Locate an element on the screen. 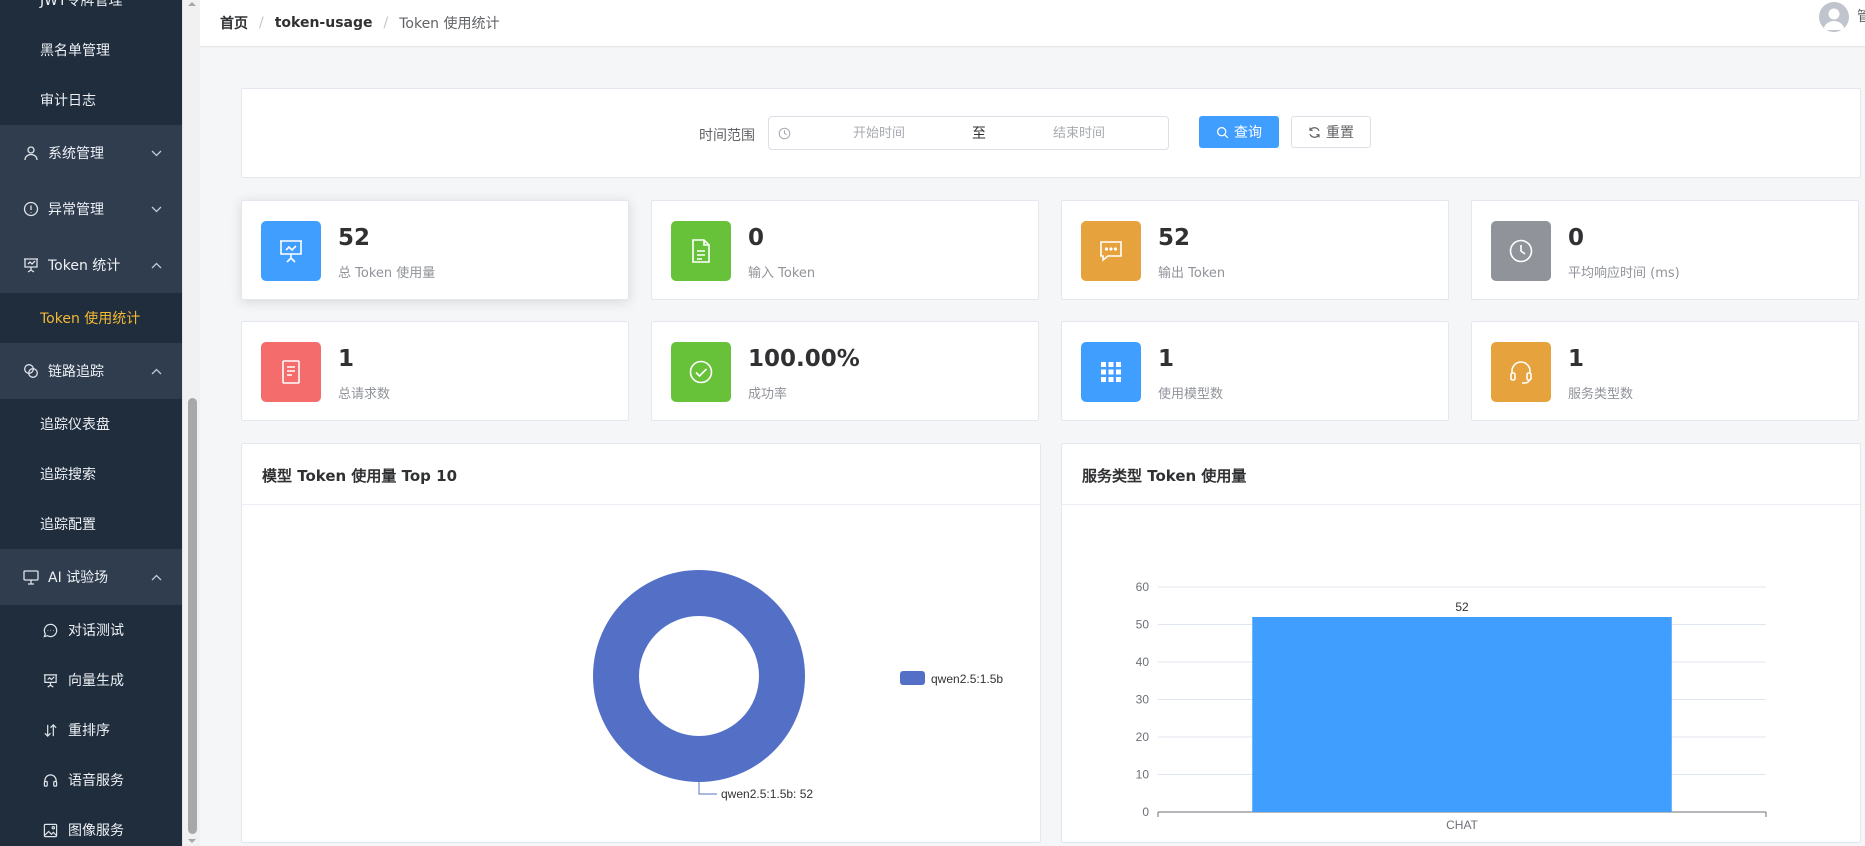 This screenshot has width=1865, height=846. legend-swatch is located at coordinates (912, 678).